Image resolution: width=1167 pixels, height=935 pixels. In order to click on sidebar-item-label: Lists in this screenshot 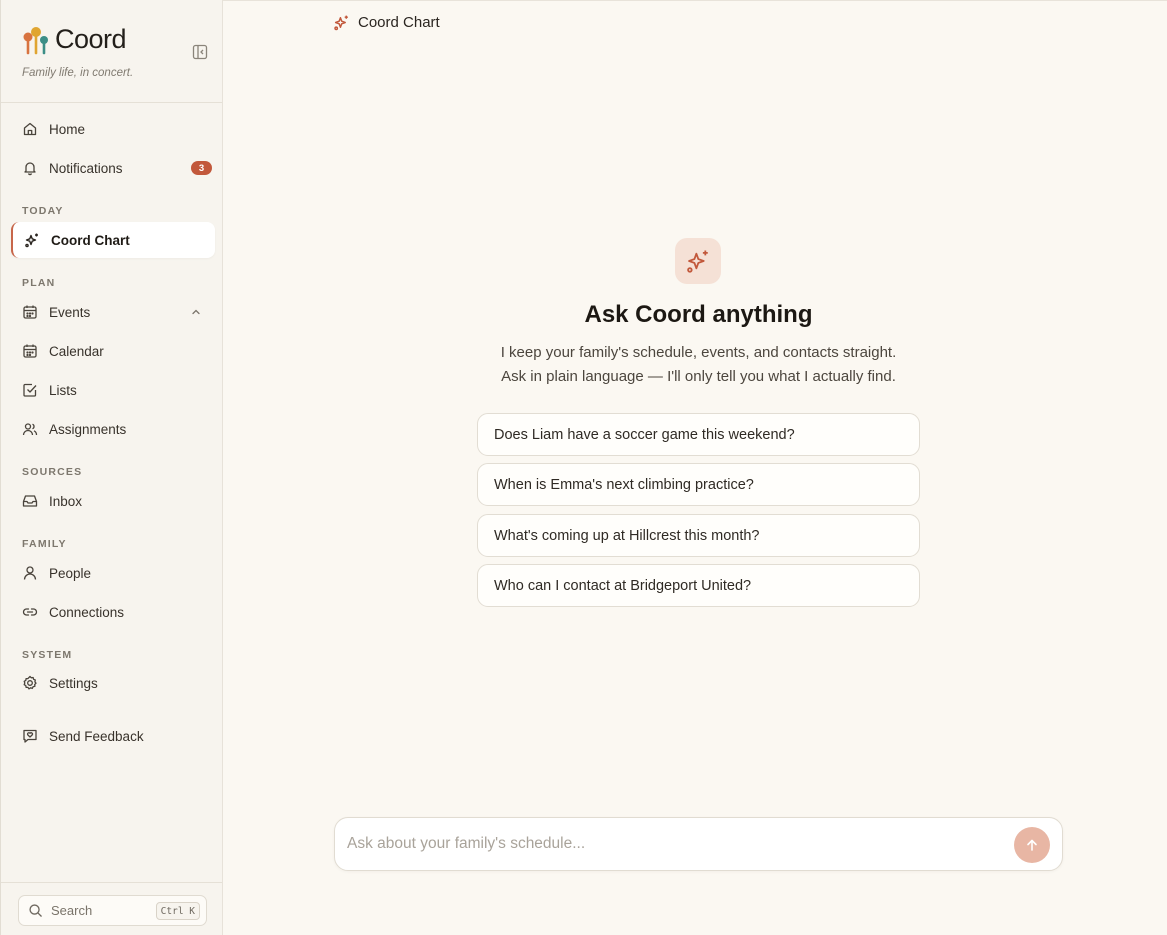, I will do `click(63, 390)`.